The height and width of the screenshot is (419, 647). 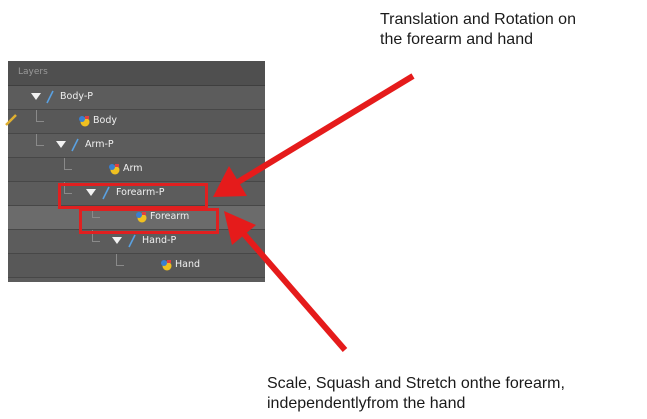 What do you see at coordinates (416, 383) in the screenshot?
I see `annotation-bottom-line1: Scale, Squash and Stretch onthe forearm,` at bounding box center [416, 383].